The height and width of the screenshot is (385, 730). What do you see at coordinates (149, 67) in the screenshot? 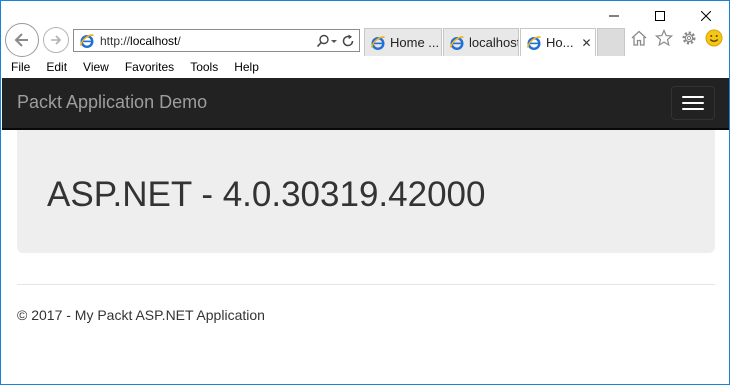
I see `menu-favorites: Favorites` at bounding box center [149, 67].